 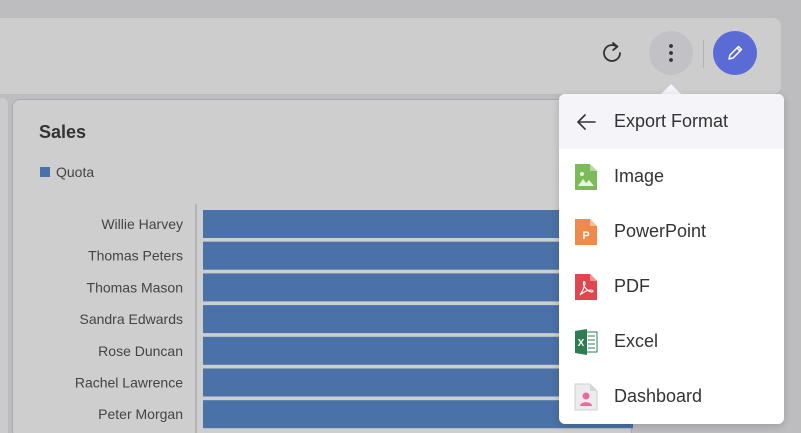 I want to click on arrow-left-icon, so click(x=586, y=122).